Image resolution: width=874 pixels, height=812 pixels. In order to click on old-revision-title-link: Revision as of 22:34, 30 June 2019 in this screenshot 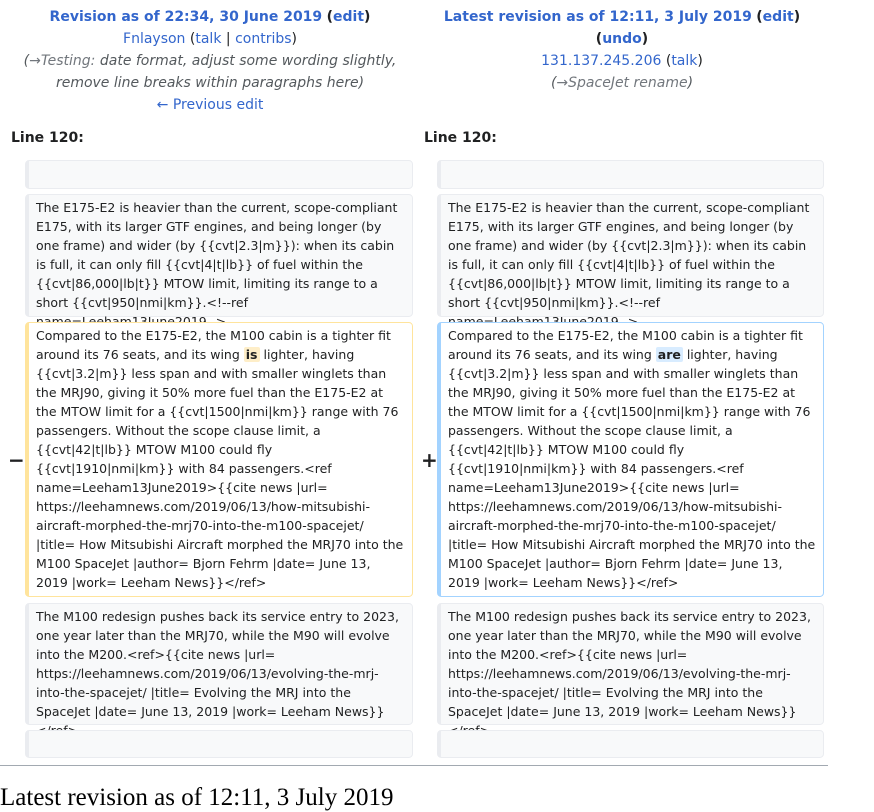, I will do `click(186, 17)`.